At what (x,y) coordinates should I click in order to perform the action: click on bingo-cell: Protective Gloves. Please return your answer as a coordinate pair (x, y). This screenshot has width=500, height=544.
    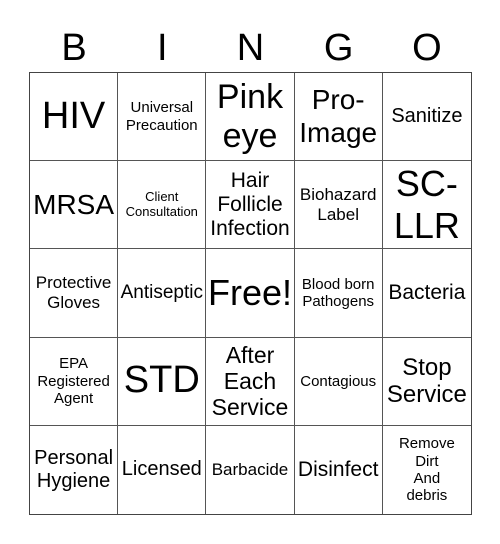
    Looking at the image, I should click on (74, 293).